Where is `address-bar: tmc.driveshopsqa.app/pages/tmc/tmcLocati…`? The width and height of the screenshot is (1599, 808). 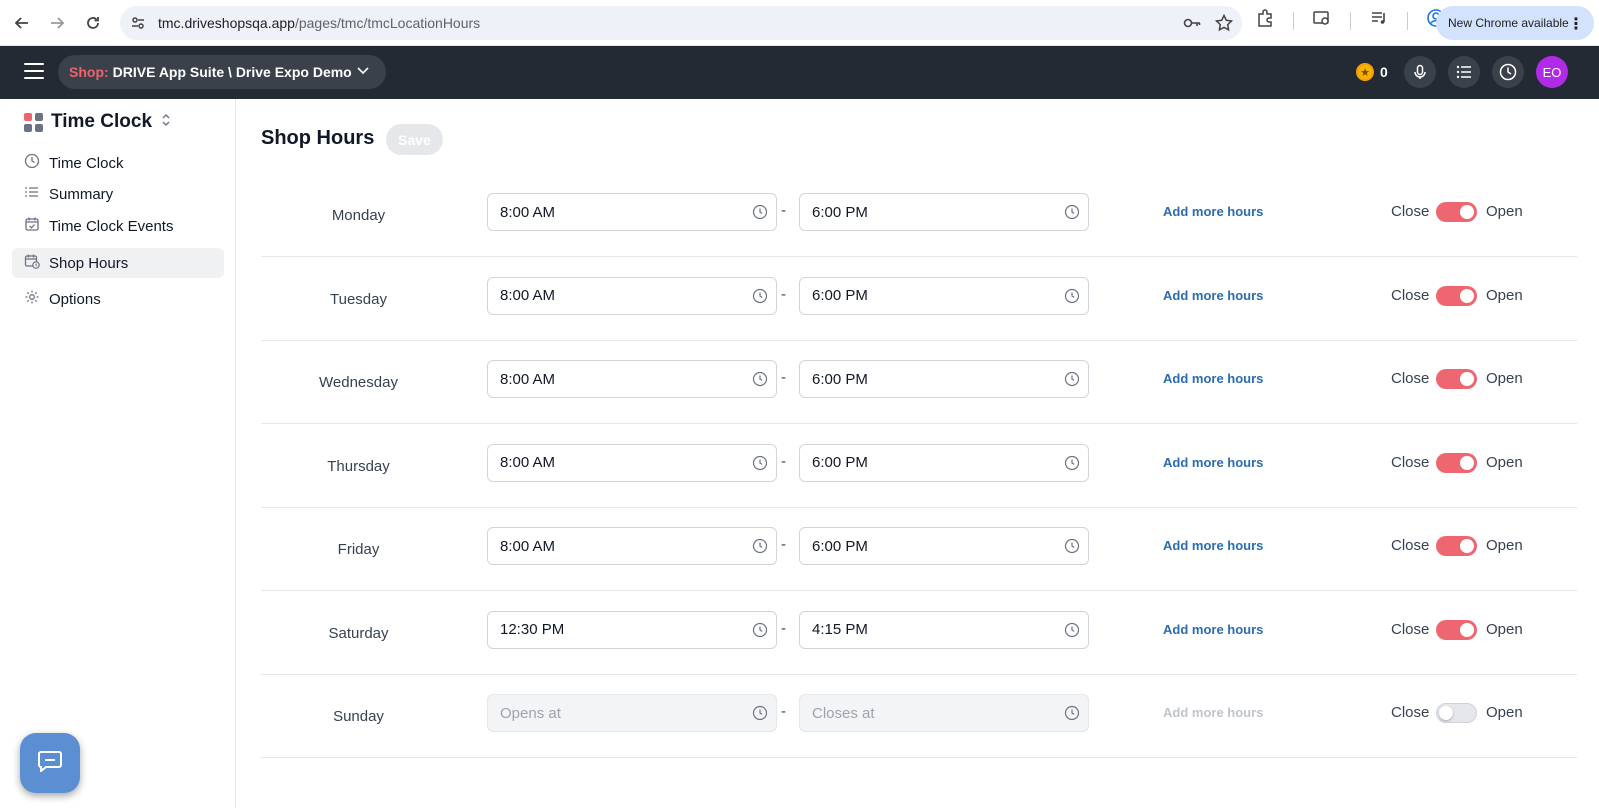
address-bar: tmc.driveshopsqa.app/pages/tmc/tmcLocati… is located at coordinates (681, 23).